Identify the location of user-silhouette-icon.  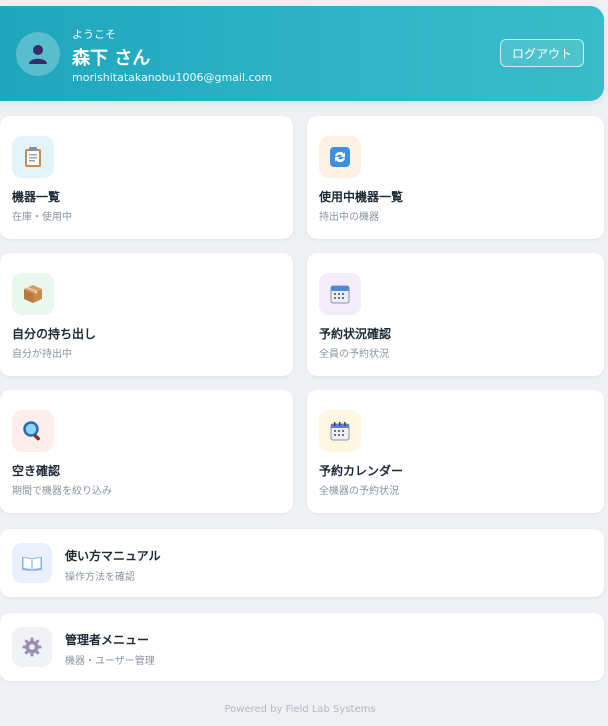
(38, 54).